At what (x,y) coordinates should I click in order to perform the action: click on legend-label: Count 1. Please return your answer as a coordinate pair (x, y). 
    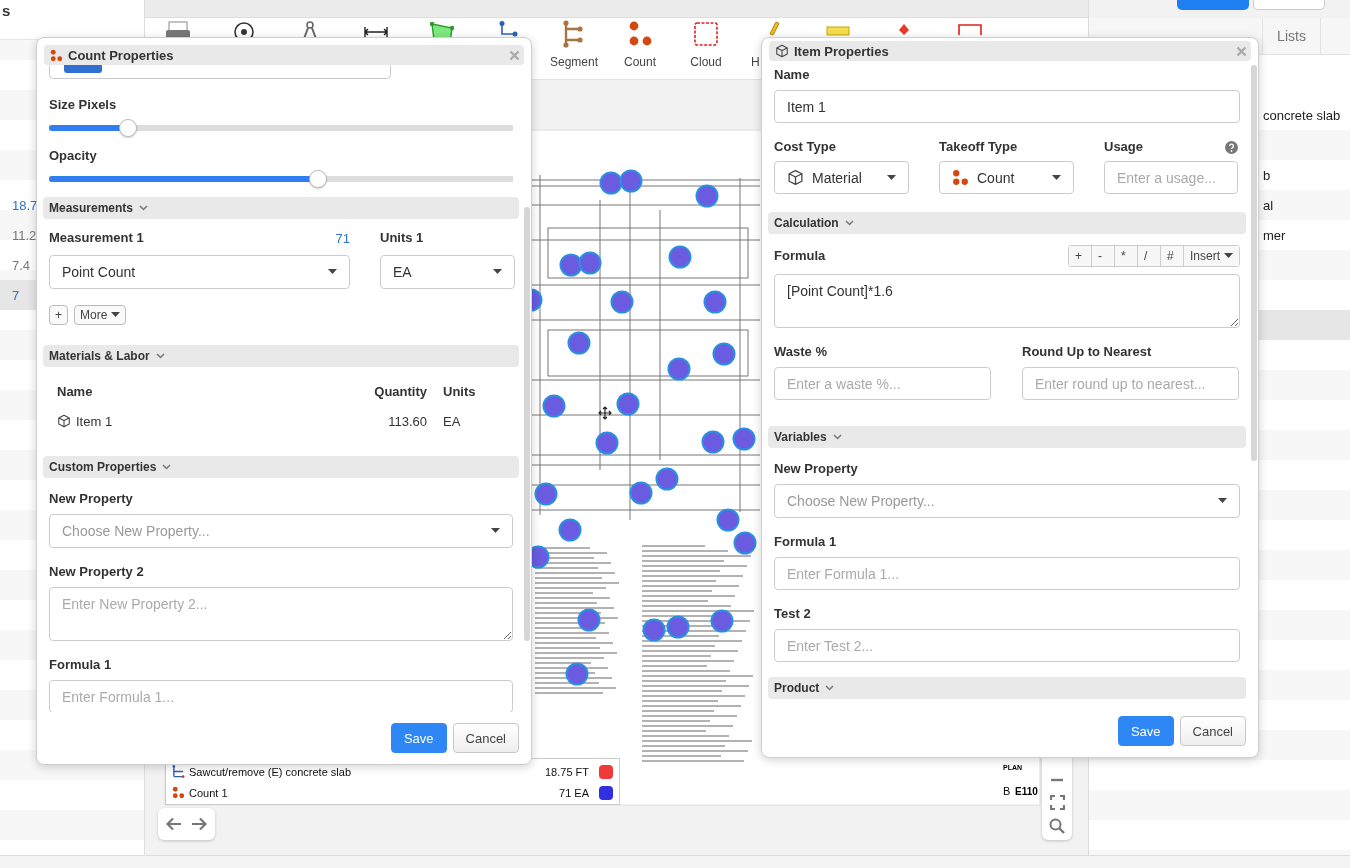
    Looking at the image, I should click on (208, 792).